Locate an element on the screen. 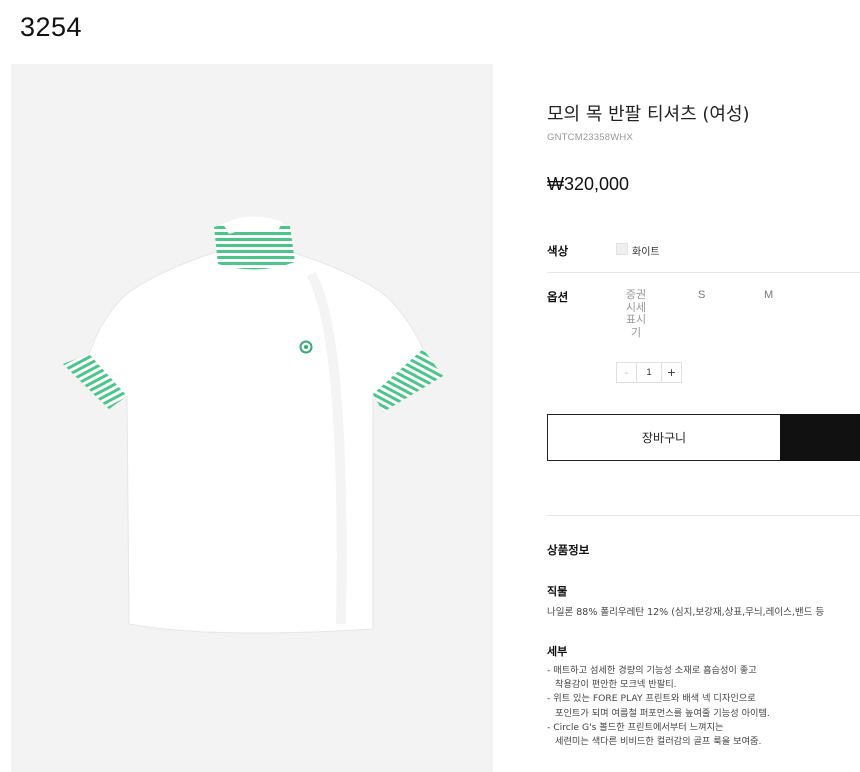  color-swatch-white is located at coordinates (622, 249).